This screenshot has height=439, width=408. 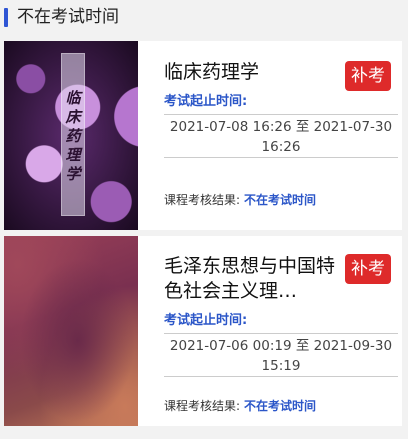 I want to click on section-header: 不在考试时间, so click(x=204, y=17).